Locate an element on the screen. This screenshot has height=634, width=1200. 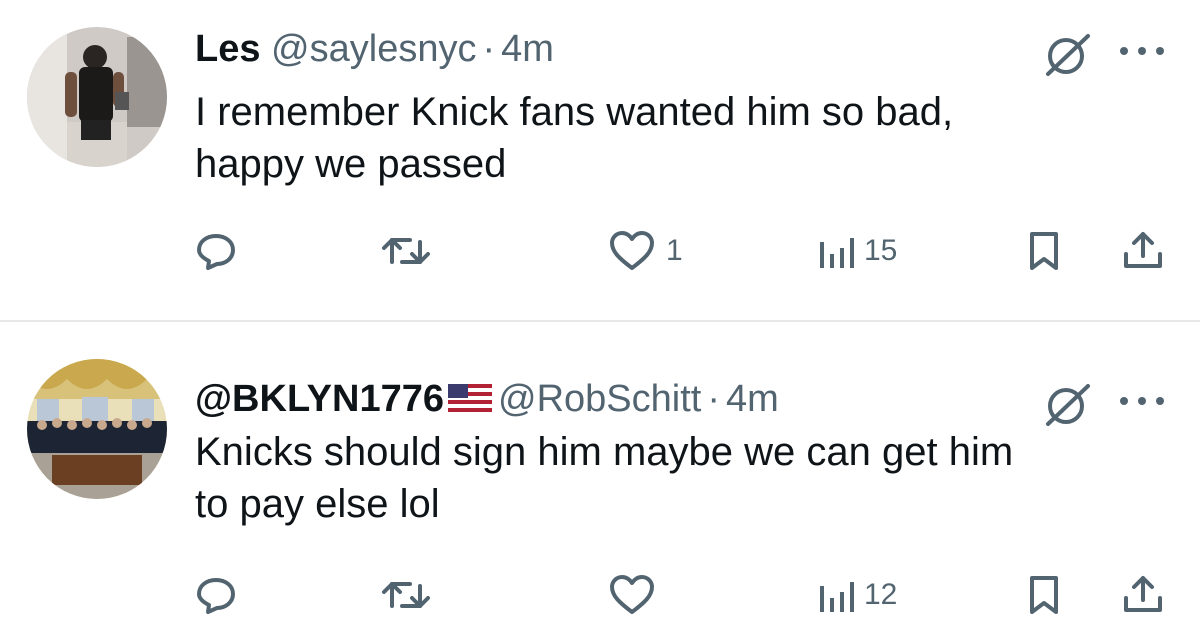
tweet-text-line: happy we passed is located at coordinates (351, 164).